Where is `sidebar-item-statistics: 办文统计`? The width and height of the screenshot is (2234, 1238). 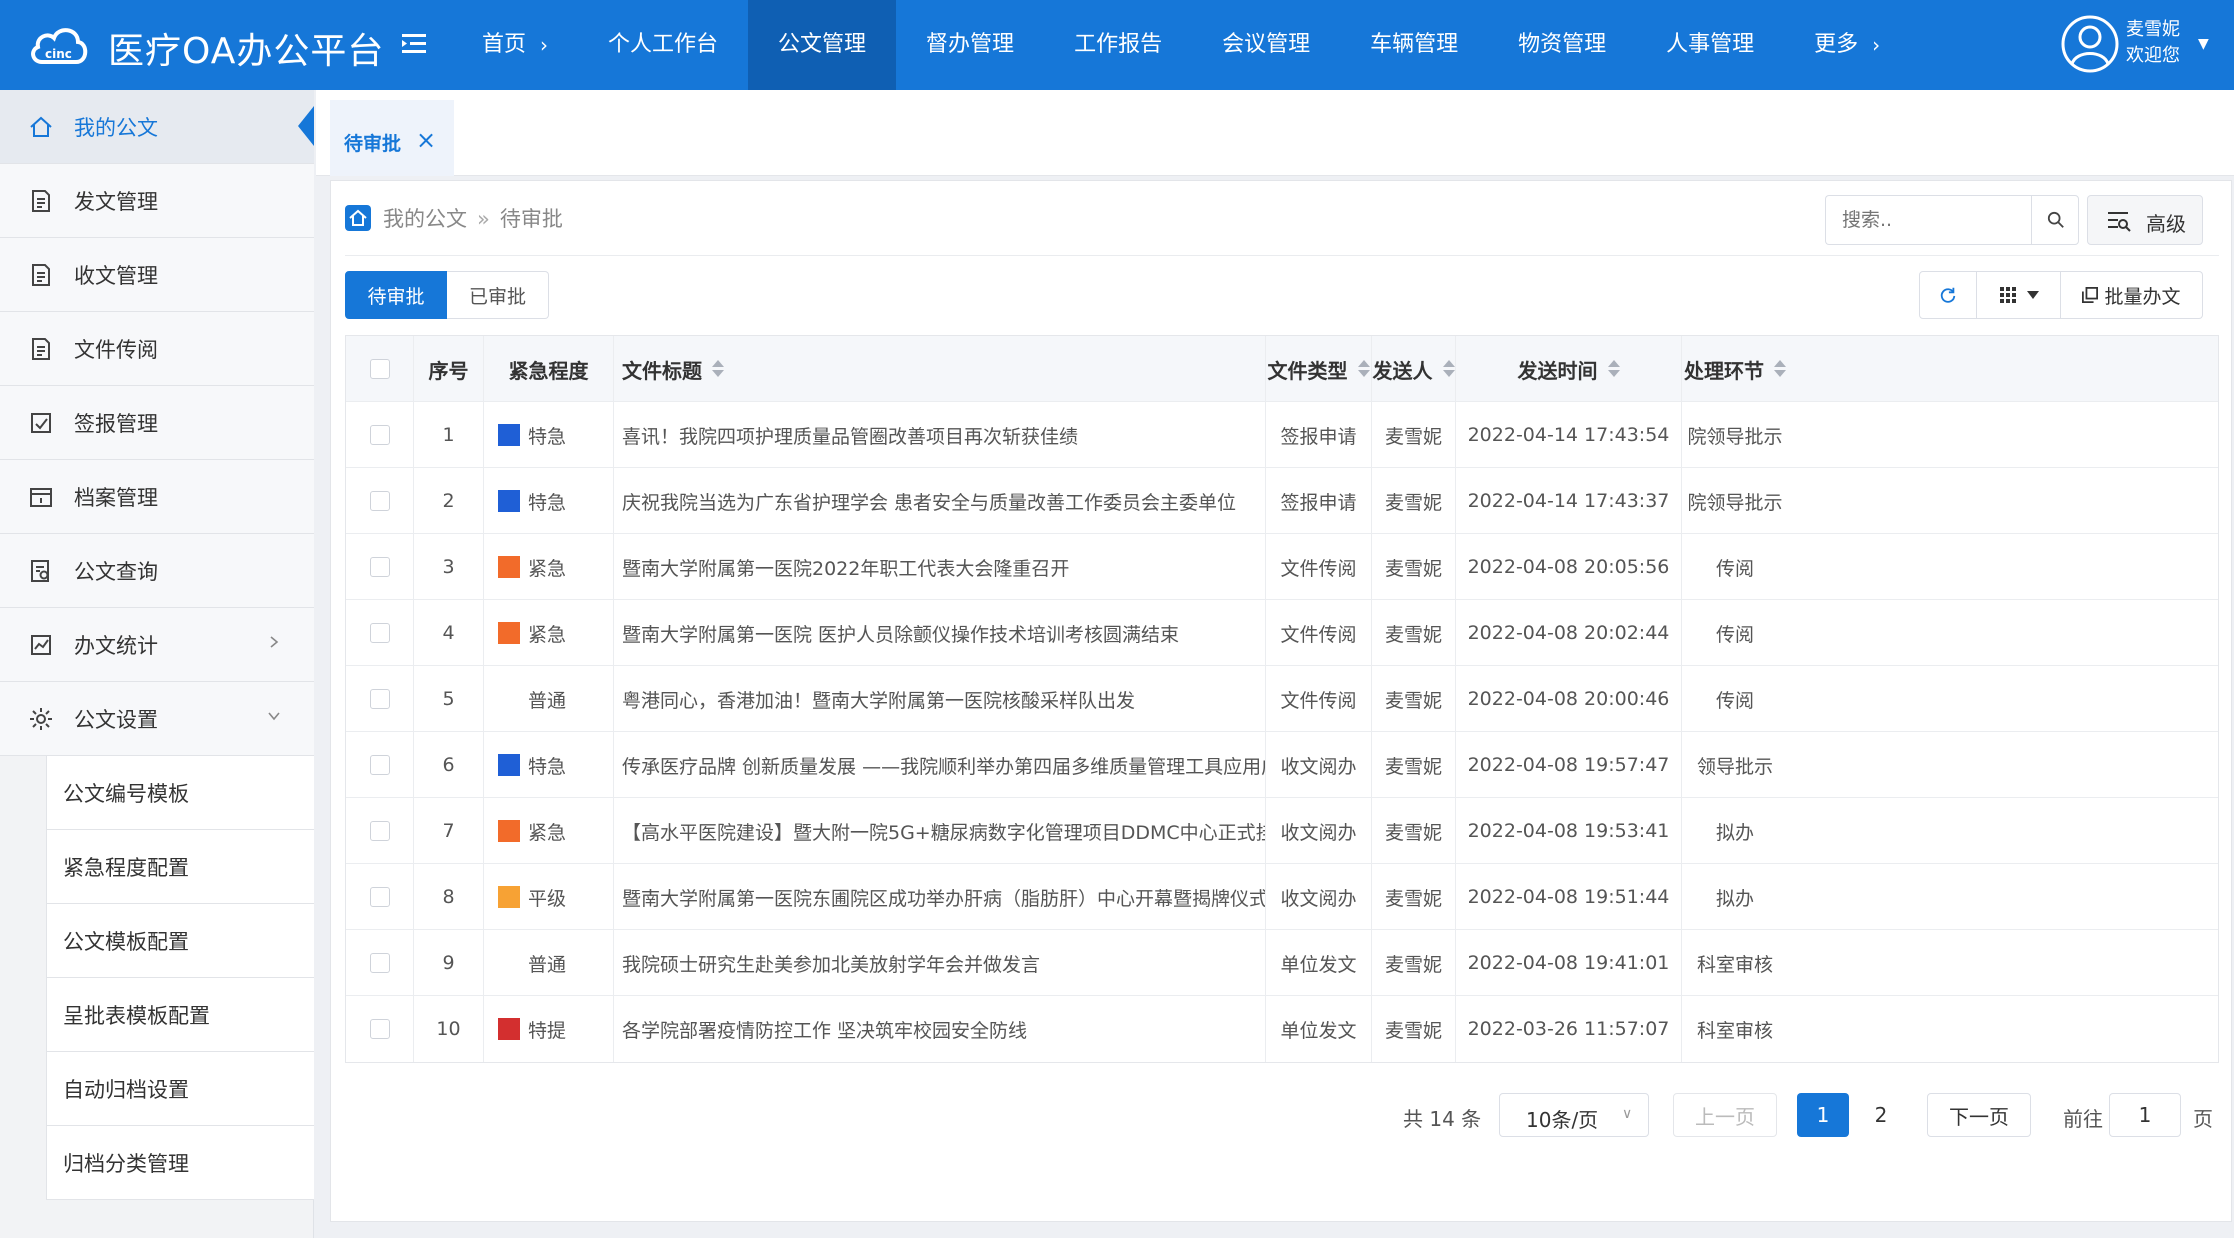 sidebar-item-statistics: 办文统计 is located at coordinates (157, 645).